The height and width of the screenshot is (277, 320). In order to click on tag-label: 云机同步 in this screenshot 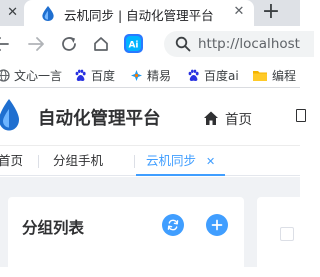, I will do `click(171, 160)`.